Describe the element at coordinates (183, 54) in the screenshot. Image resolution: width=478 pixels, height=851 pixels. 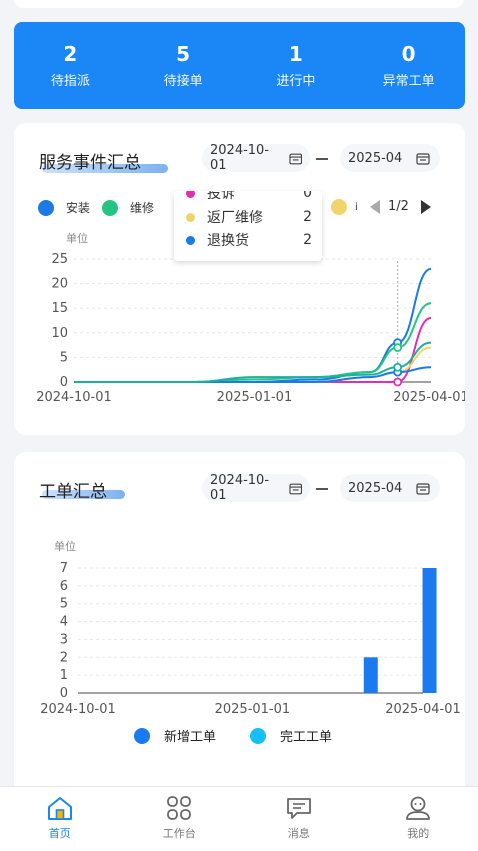
I see `stat-value: 5` at that location.